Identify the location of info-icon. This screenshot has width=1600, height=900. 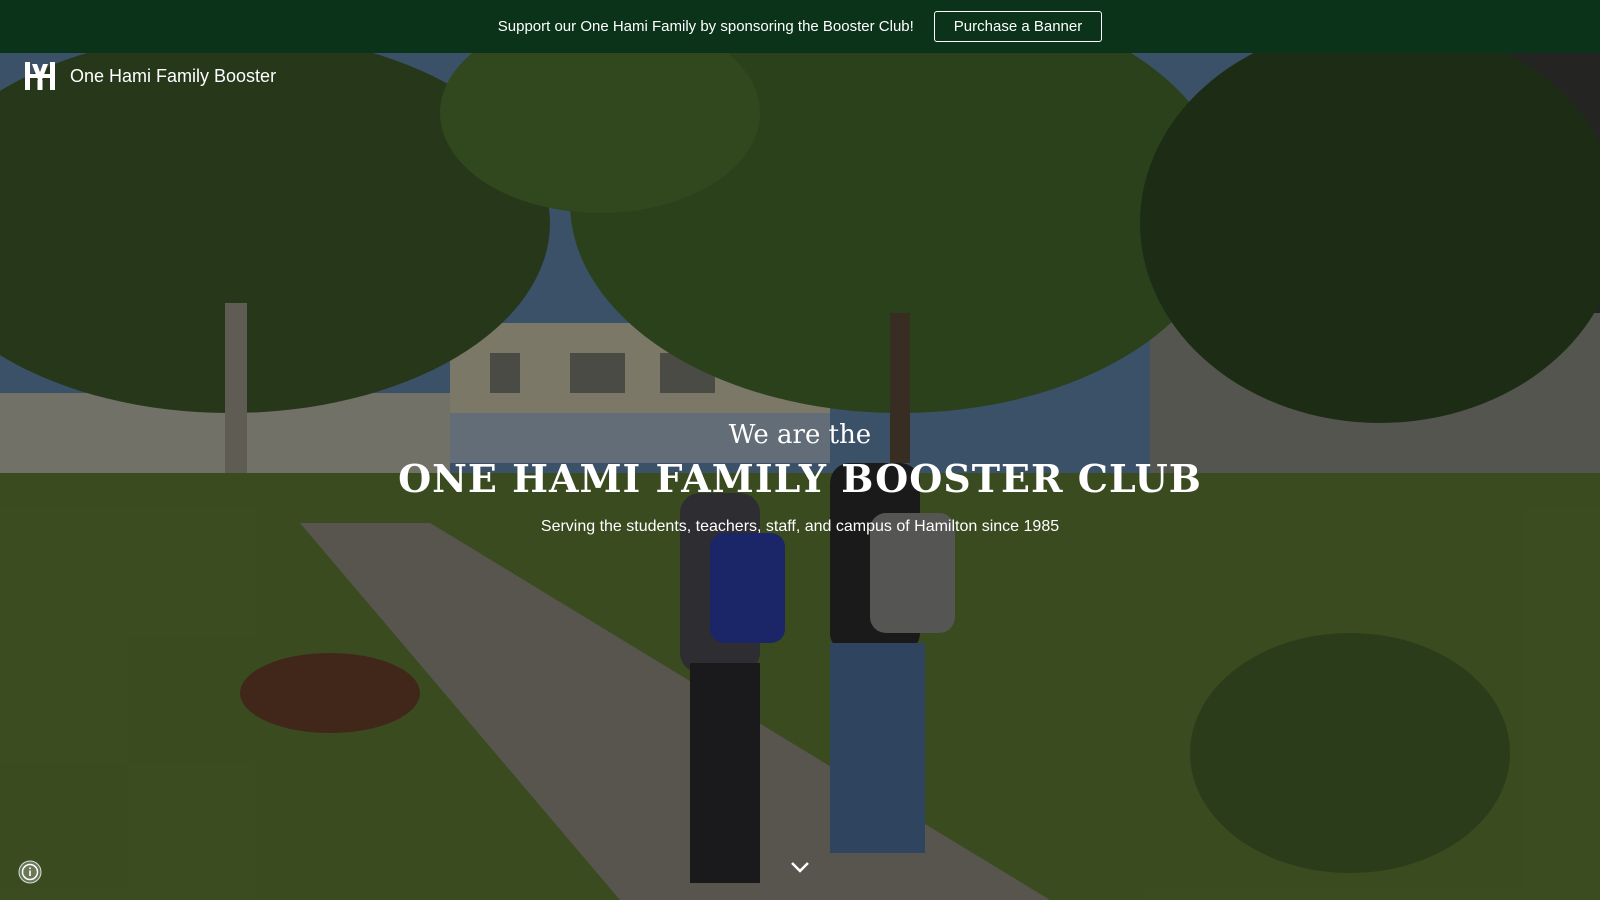
(30, 872).